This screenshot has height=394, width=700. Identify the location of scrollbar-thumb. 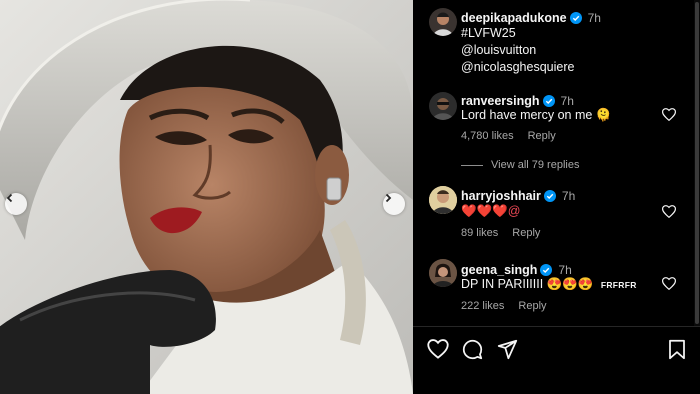
(697, 163).